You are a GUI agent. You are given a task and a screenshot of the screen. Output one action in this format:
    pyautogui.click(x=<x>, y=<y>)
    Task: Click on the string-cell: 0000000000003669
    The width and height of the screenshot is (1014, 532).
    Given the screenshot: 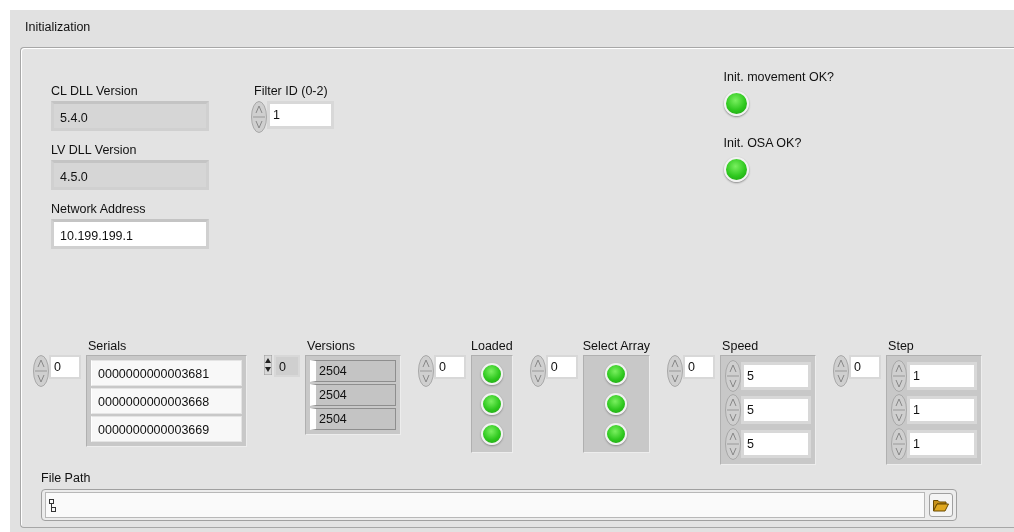 What is the action you would take?
    pyautogui.click(x=166, y=429)
    